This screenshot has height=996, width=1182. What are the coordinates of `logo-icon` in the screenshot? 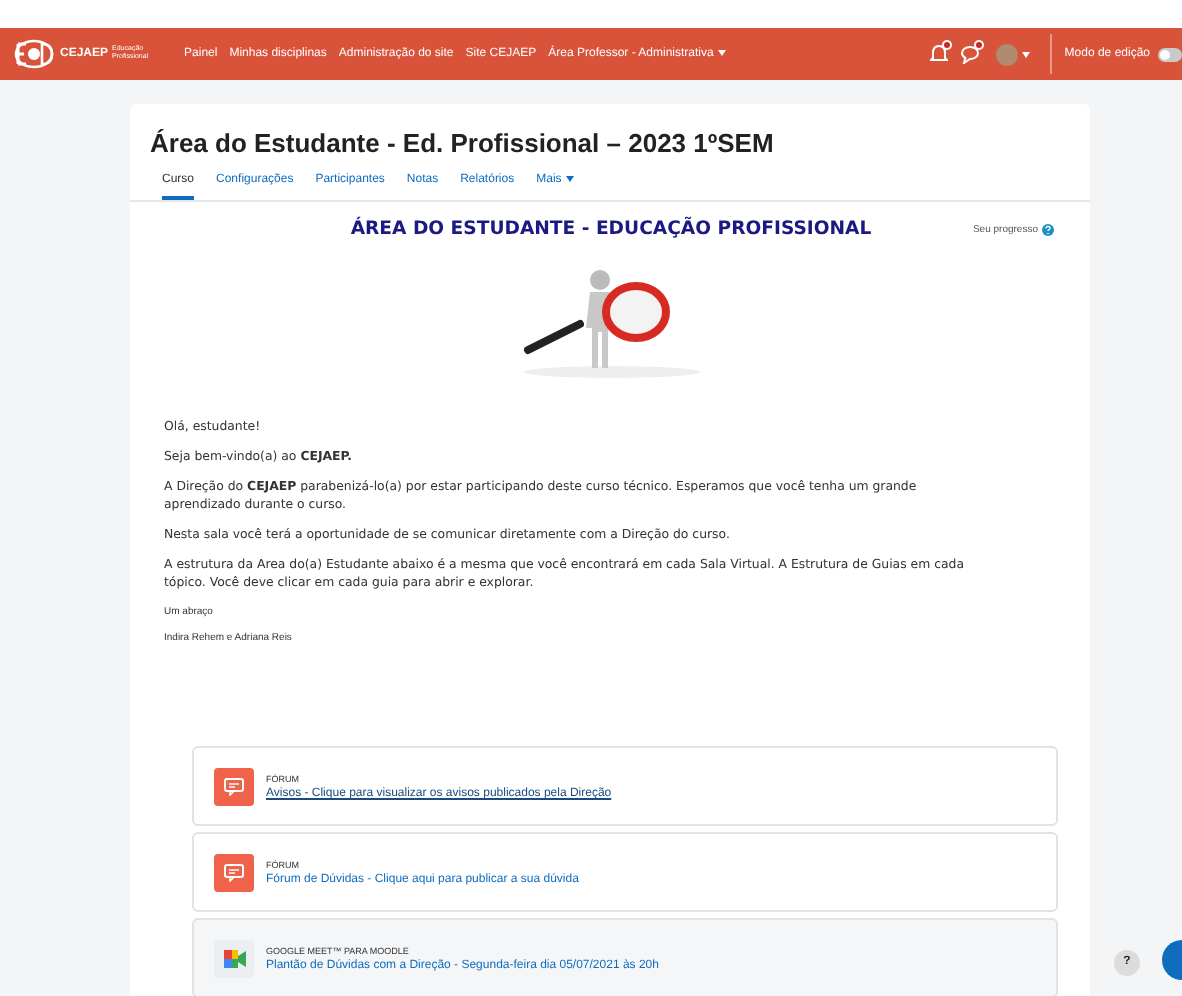 It's located at (34, 54).